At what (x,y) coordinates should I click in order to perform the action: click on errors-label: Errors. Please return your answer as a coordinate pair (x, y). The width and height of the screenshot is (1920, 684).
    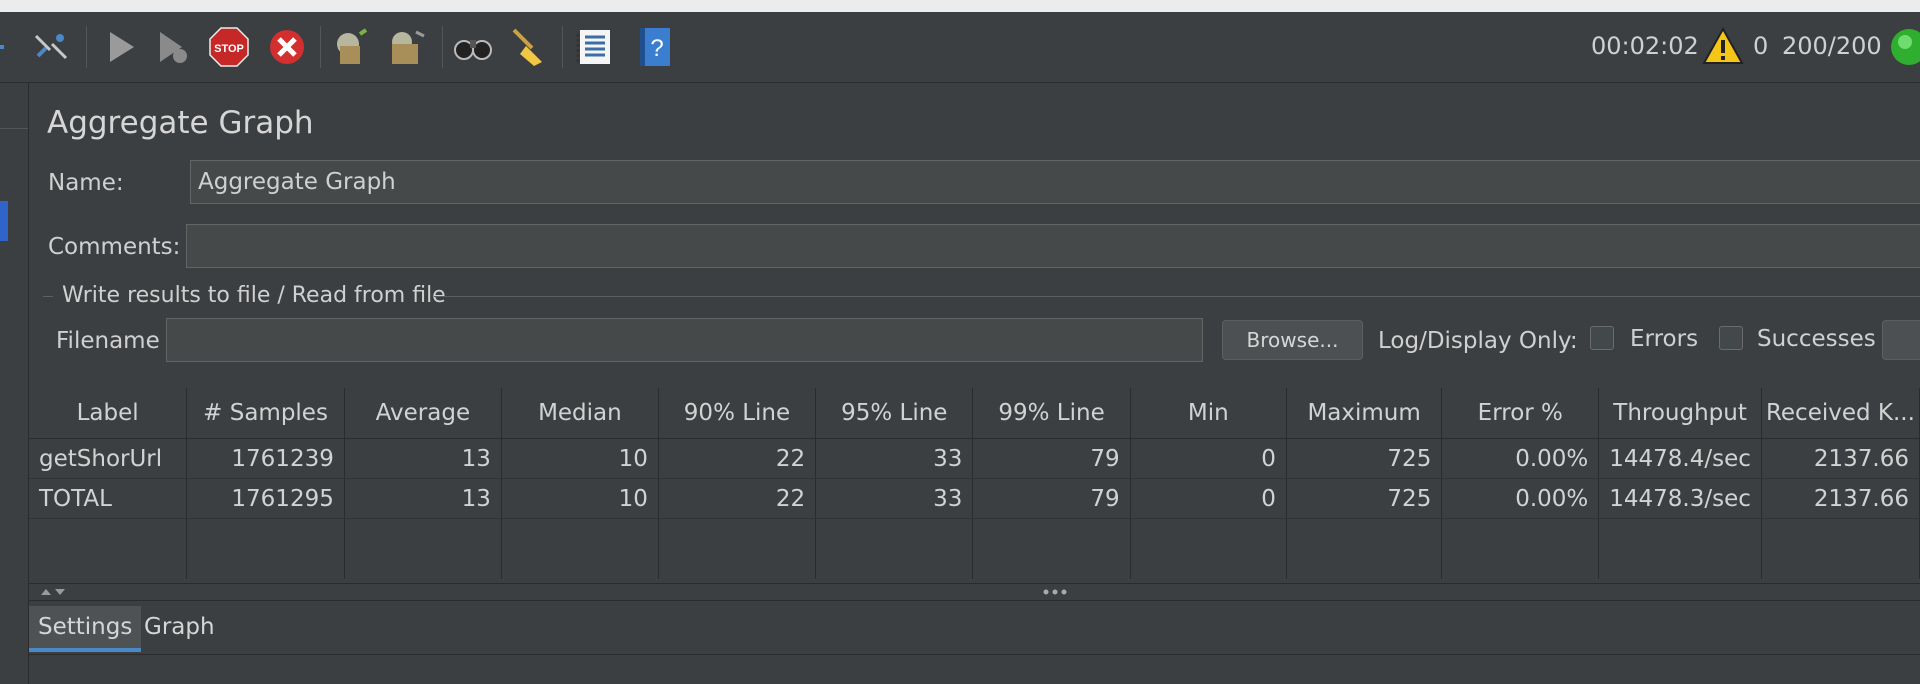
    Looking at the image, I should click on (1664, 339).